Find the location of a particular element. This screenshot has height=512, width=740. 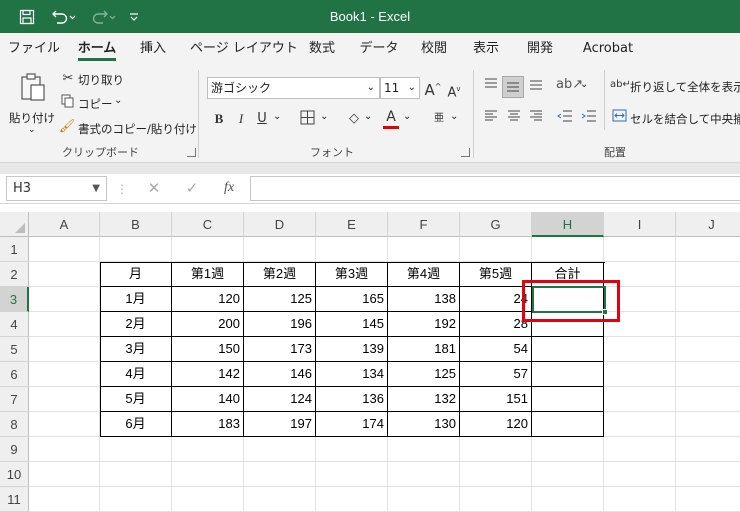

cell-f5: 181 is located at coordinates (424, 349).